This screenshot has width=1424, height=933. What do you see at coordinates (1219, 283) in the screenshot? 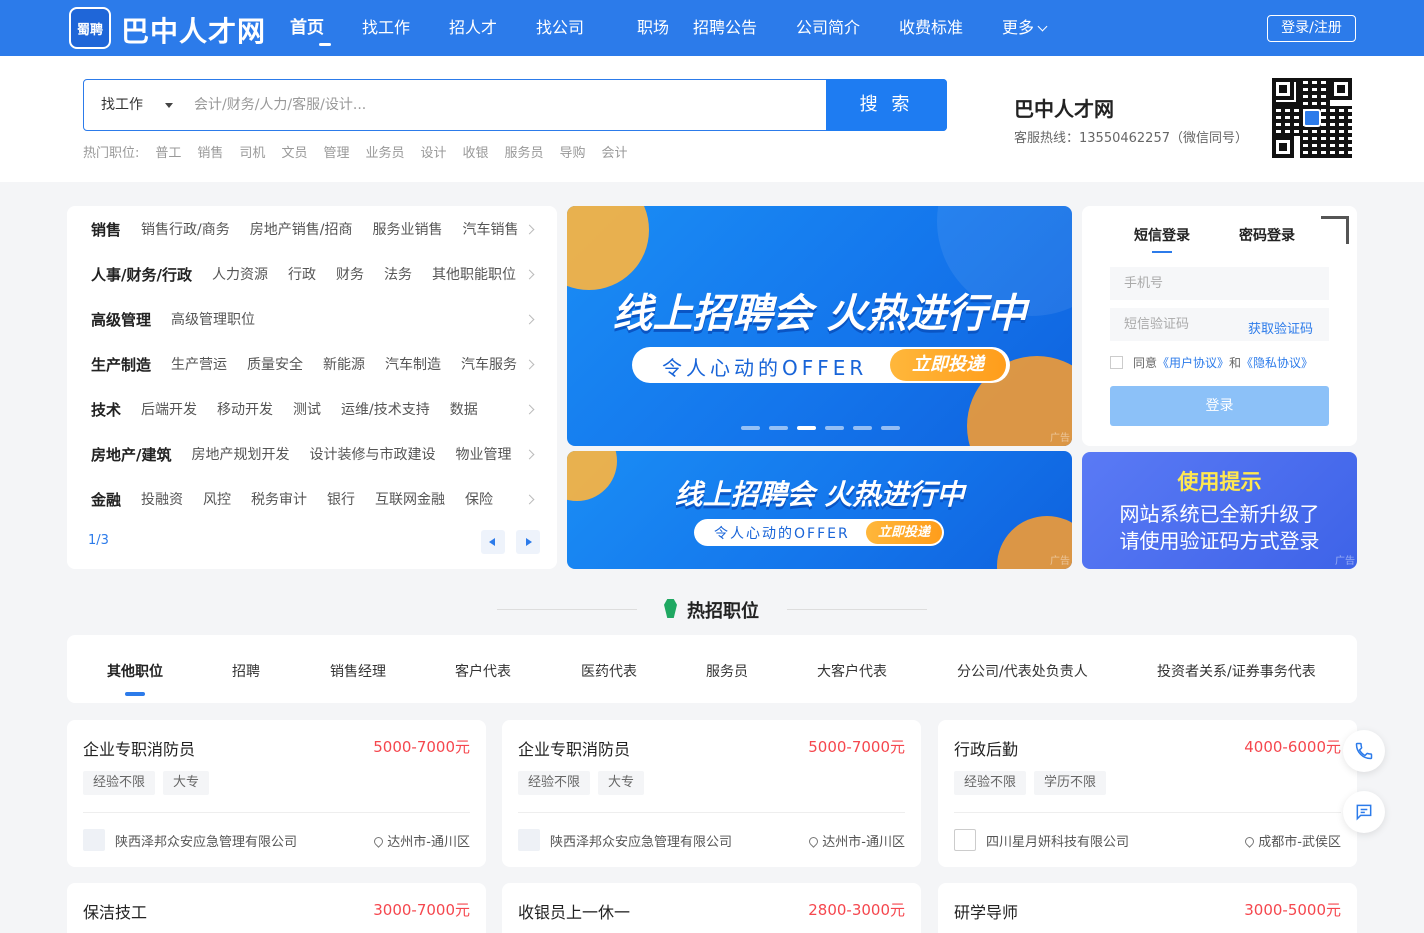
I see `phone-input` at bounding box center [1219, 283].